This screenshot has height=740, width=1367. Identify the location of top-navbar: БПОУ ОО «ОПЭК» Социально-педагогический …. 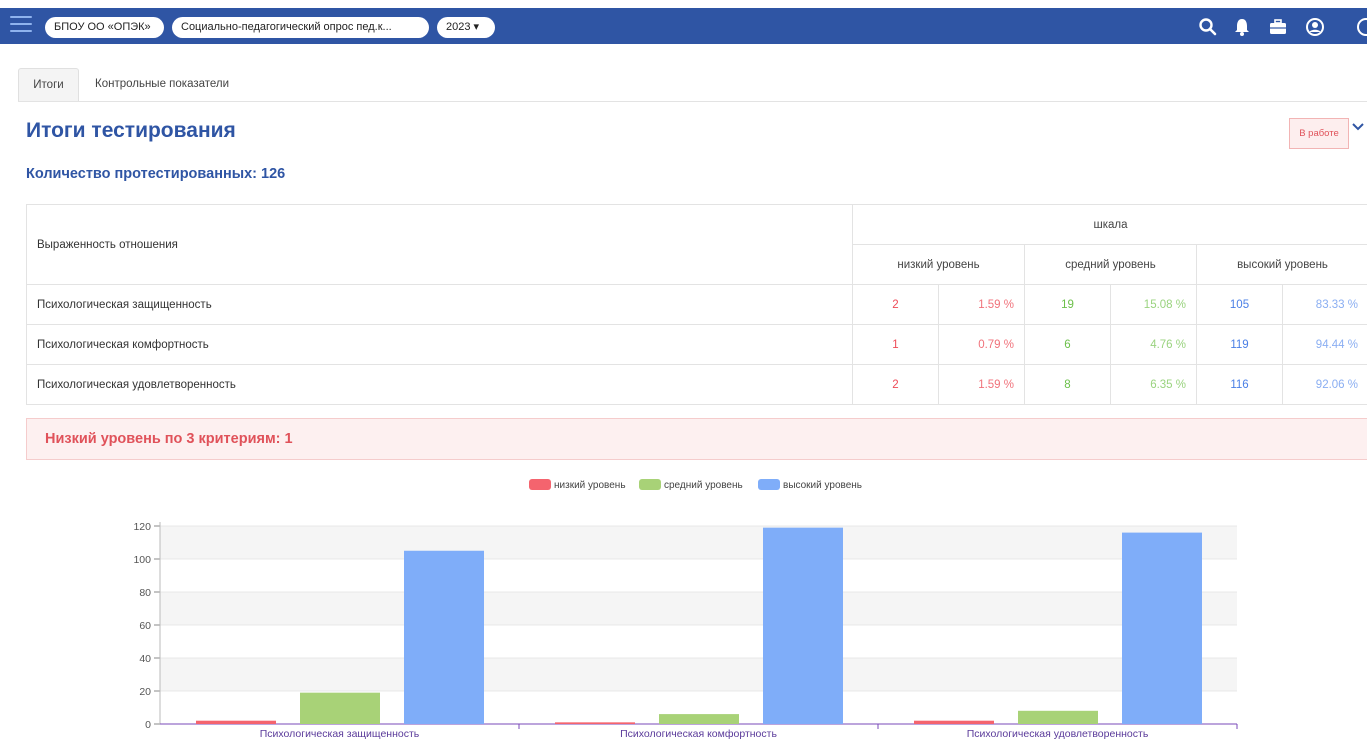
(683, 26).